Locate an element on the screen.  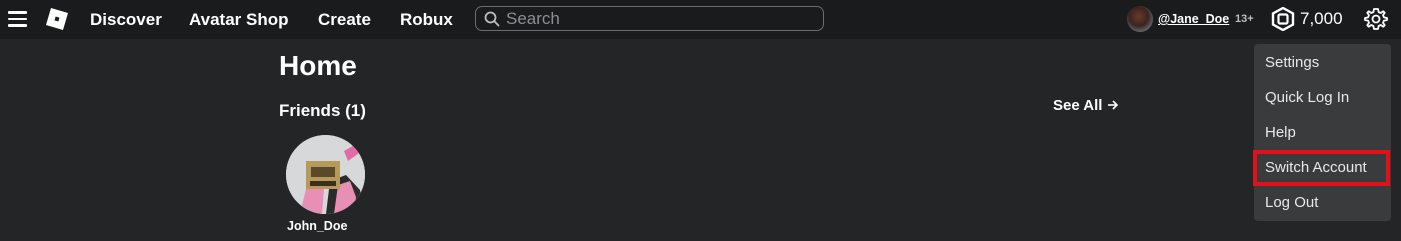
user-avatar is located at coordinates (1140, 19).